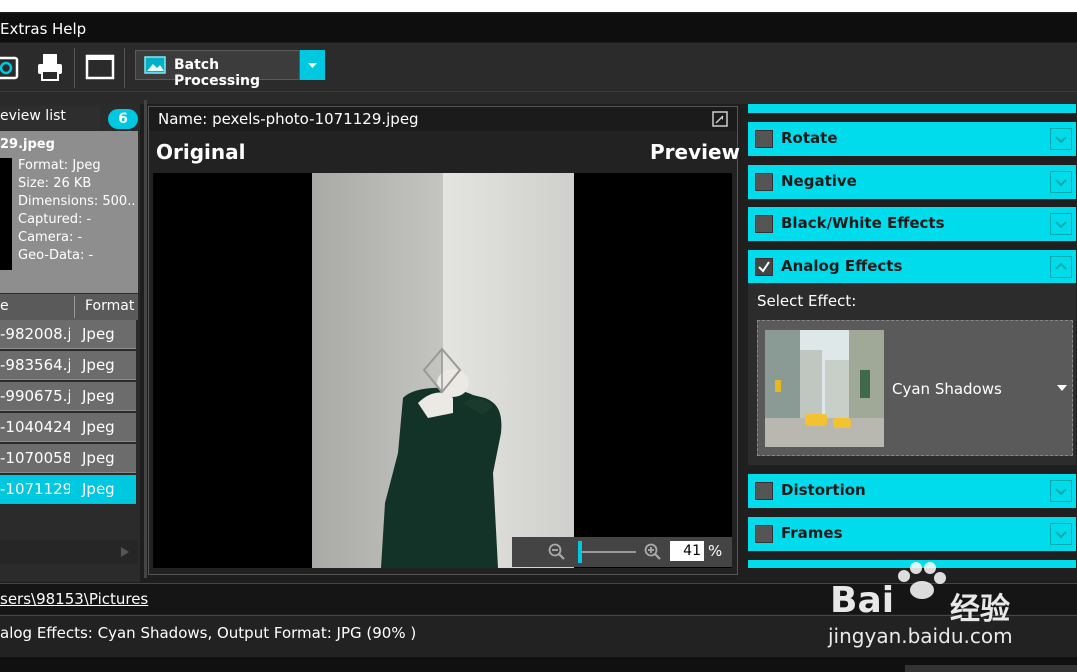 This screenshot has width=1077, height=672. I want to click on section-distortion: Distortion, so click(912, 491).